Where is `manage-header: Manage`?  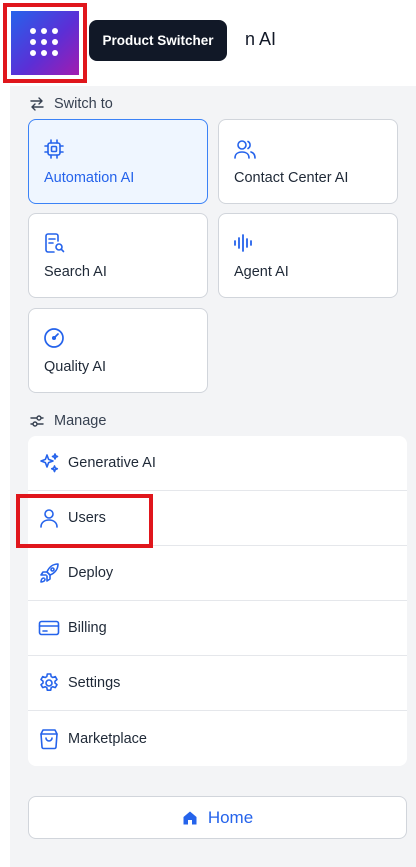
manage-header: Manage is located at coordinates (68, 421).